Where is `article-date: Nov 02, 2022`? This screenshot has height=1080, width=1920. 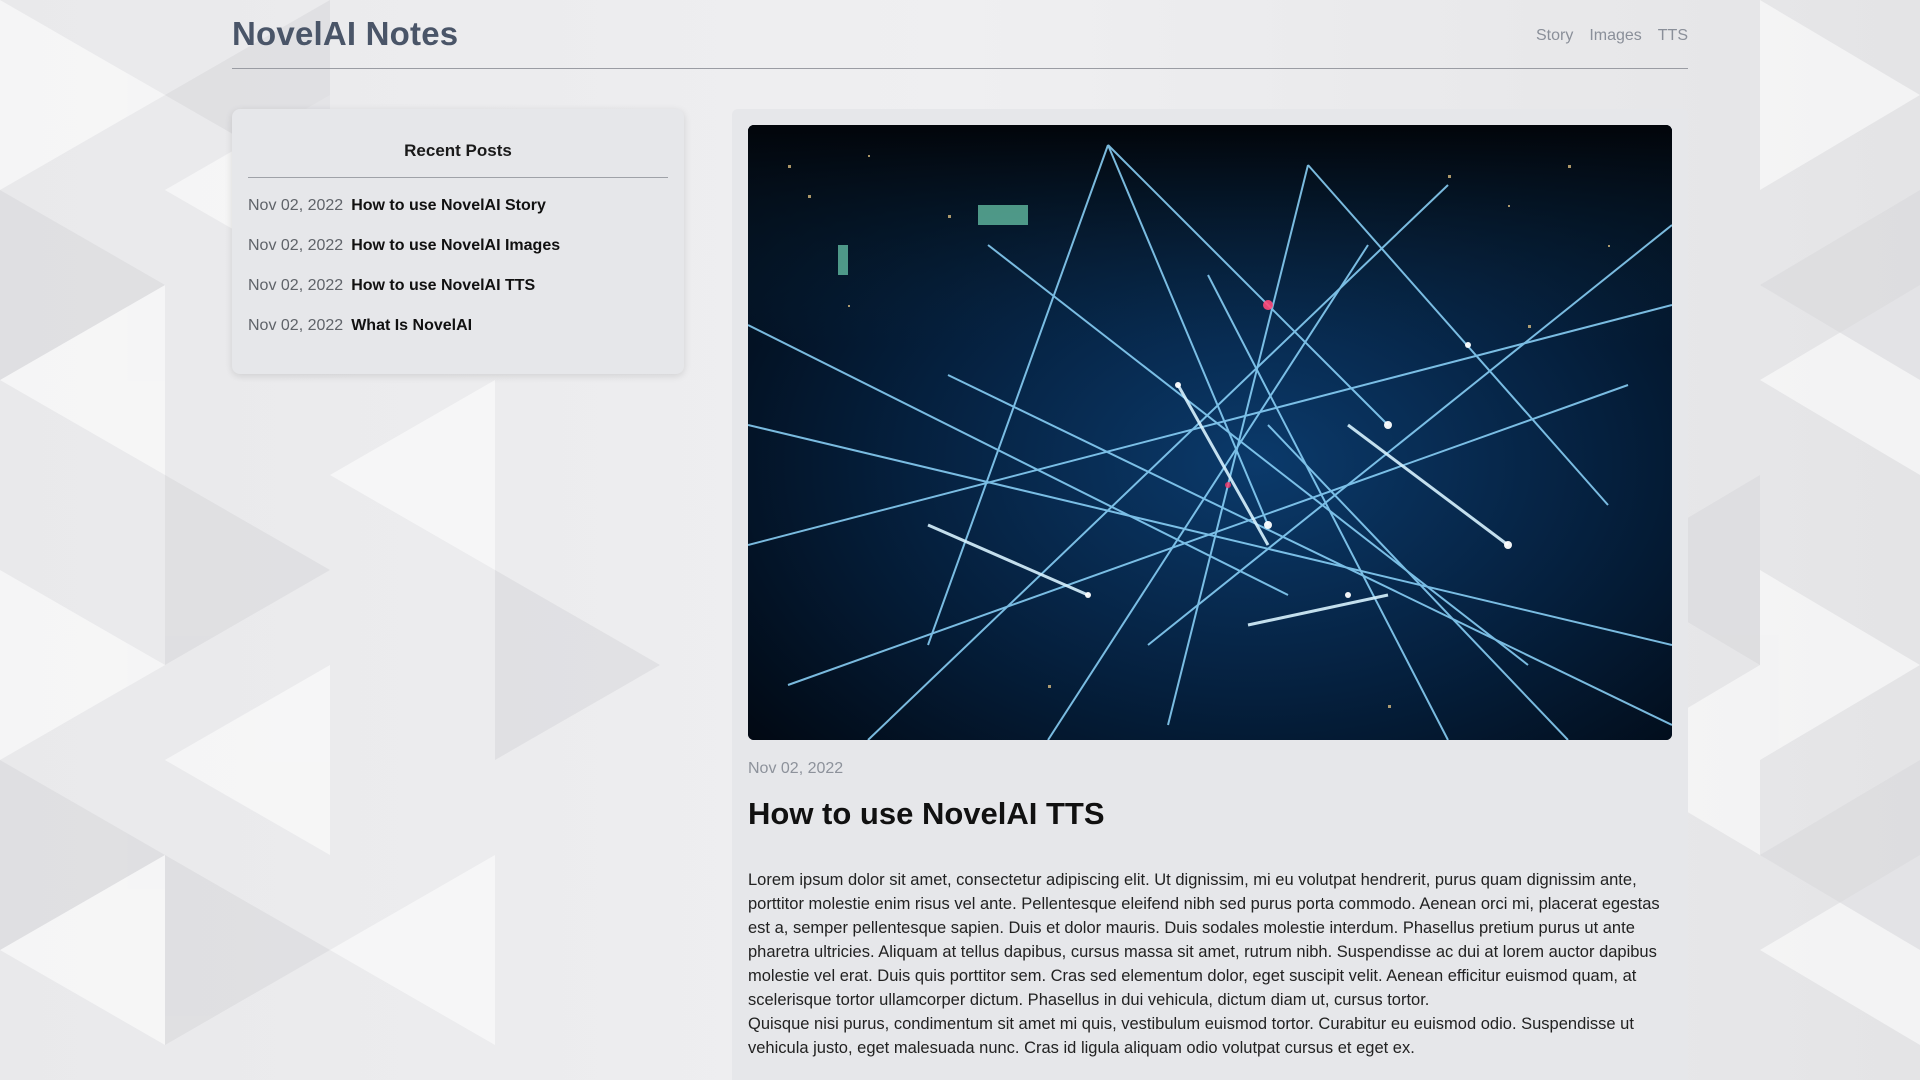 article-date: Nov 02, 2022 is located at coordinates (796, 768).